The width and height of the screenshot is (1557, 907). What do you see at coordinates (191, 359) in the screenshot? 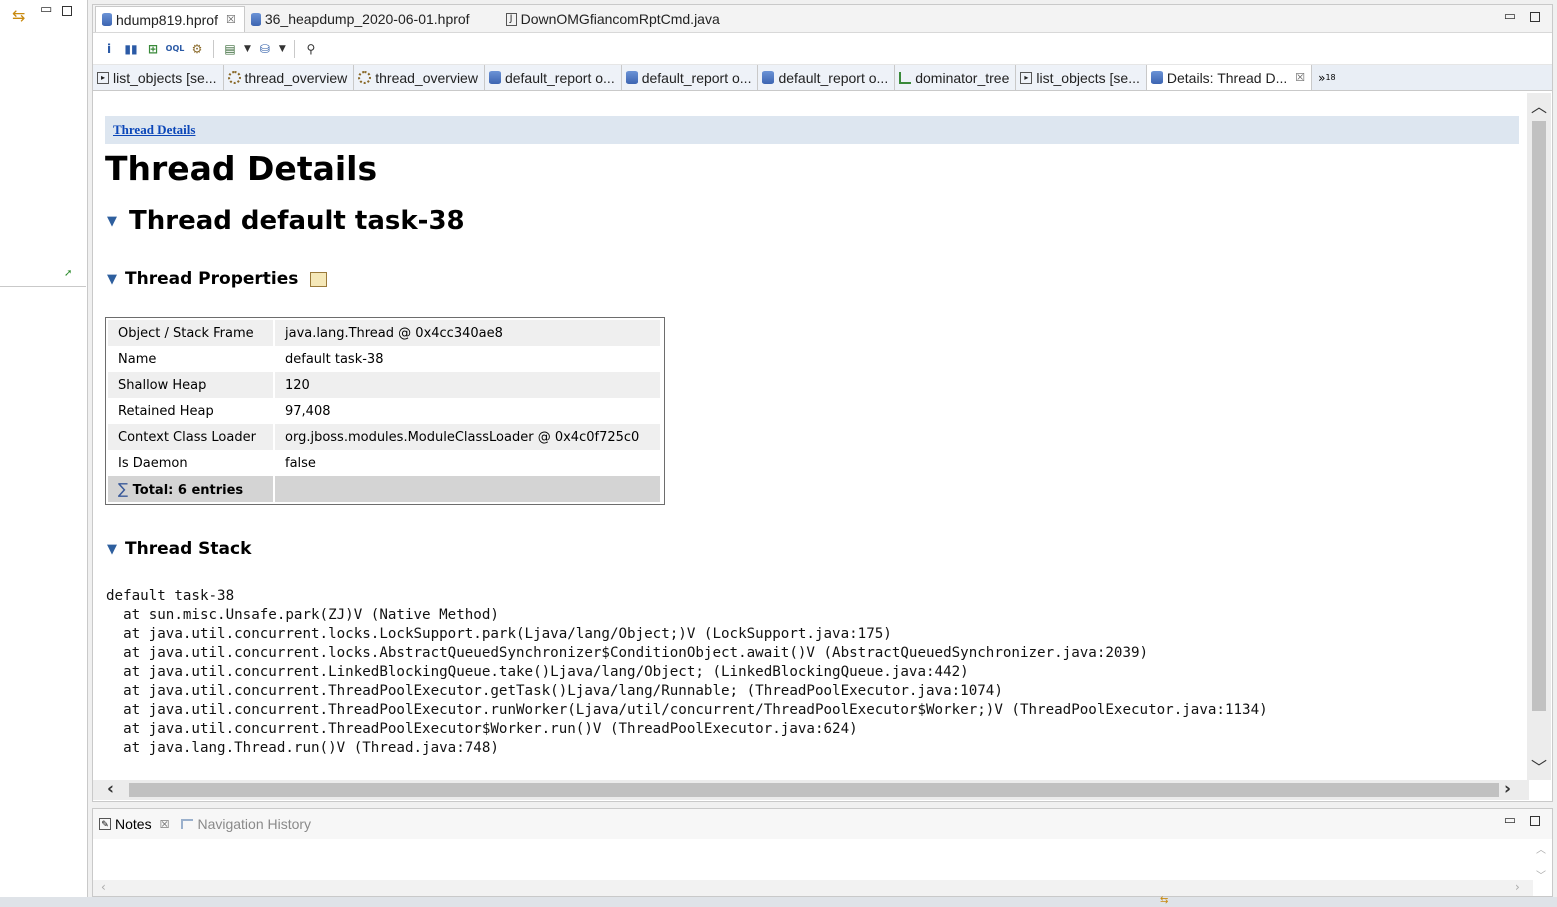
I see `property-key: Name` at bounding box center [191, 359].